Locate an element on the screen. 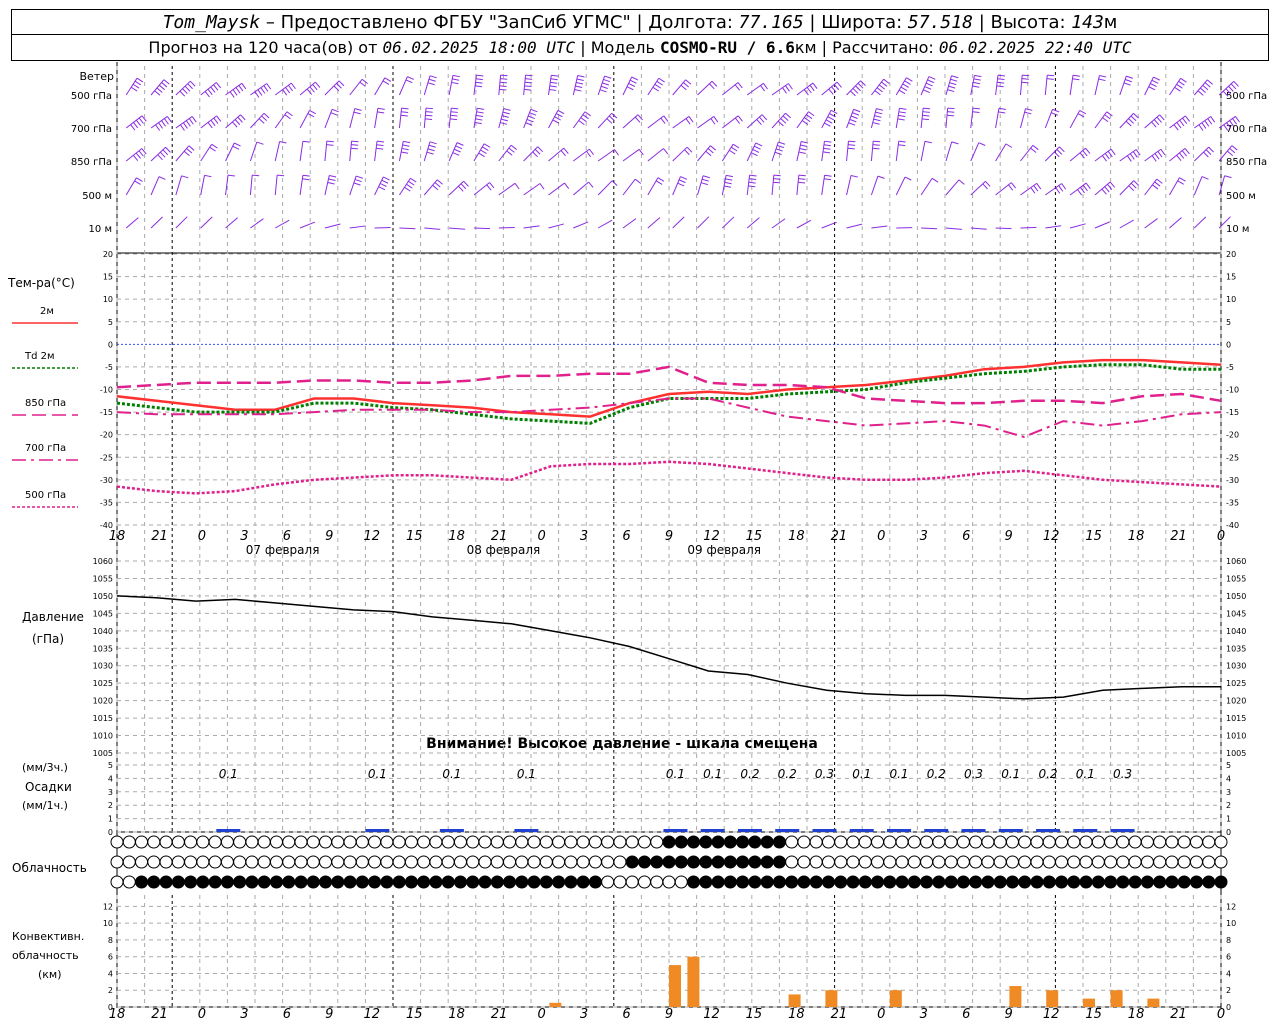 This screenshot has width=1280, height=1024. pressure-tick-label-right: 1030 is located at coordinates (1236, 666).